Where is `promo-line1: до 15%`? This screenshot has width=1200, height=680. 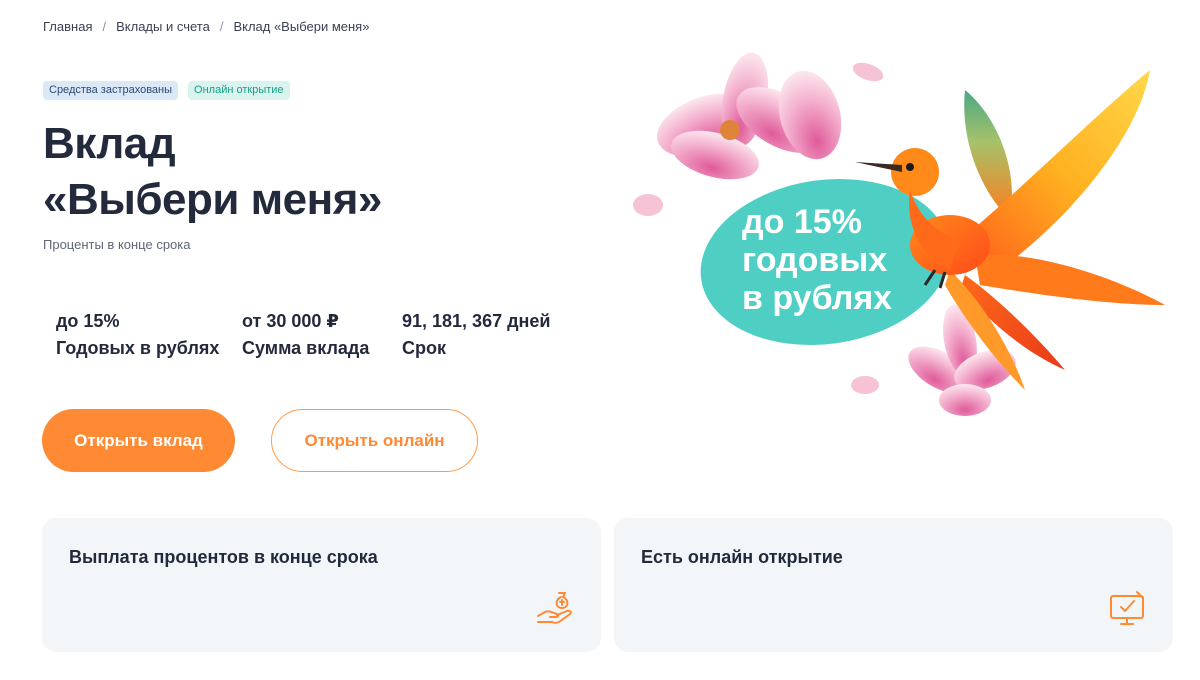
promo-line1: до 15% is located at coordinates (802, 222).